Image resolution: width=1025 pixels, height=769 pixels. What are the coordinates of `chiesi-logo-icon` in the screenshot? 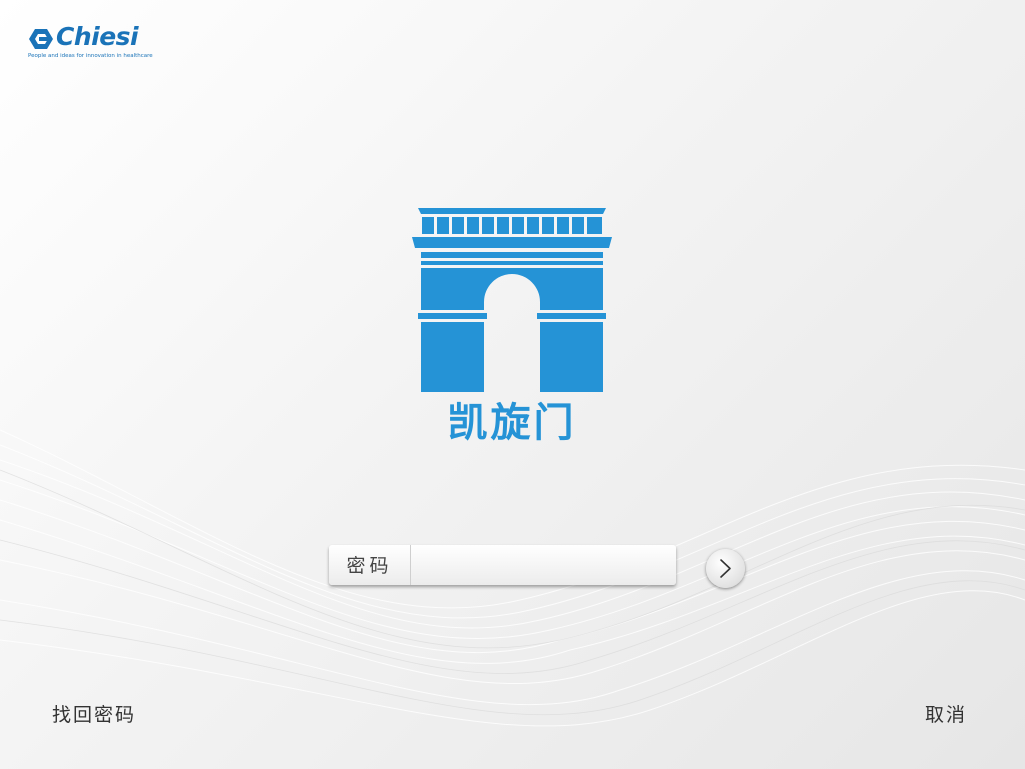 It's located at (41, 39).